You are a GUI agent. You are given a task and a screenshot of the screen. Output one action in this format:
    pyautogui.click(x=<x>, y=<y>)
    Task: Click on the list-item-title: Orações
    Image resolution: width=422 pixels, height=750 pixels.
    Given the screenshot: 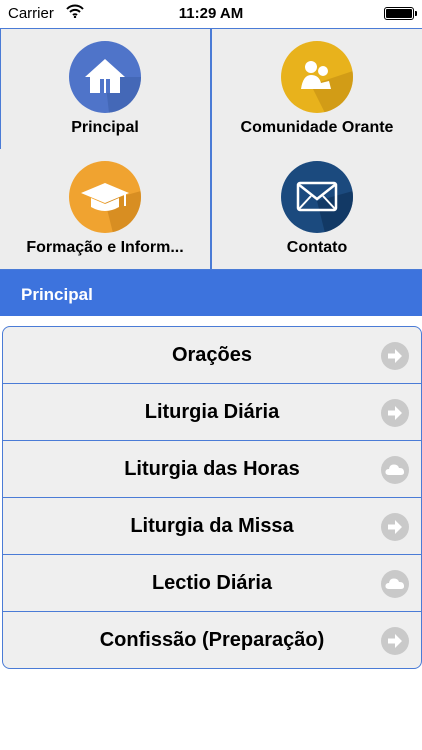 What is the action you would take?
    pyautogui.click(x=212, y=355)
    